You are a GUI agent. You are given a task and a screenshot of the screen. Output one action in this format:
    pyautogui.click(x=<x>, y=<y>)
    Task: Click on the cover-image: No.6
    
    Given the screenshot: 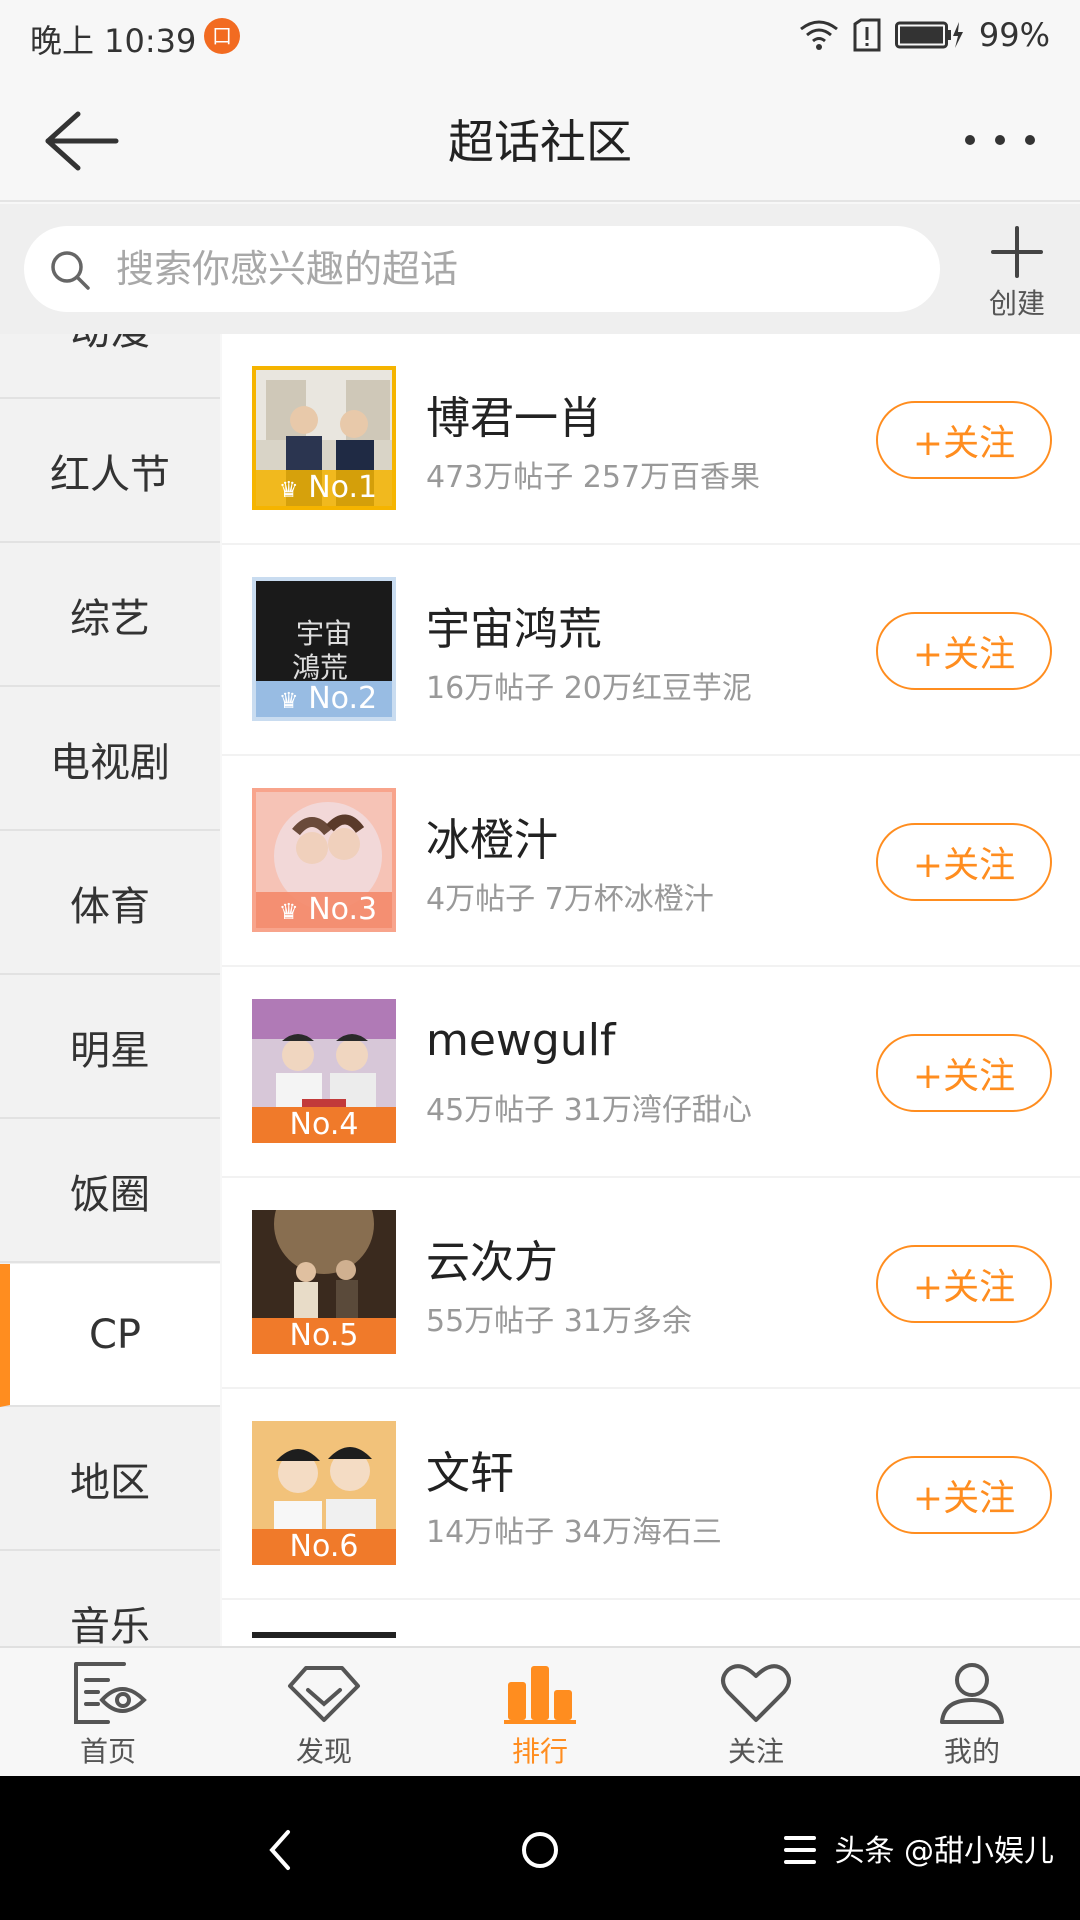 What is the action you would take?
    pyautogui.click(x=324, y=1493)
    